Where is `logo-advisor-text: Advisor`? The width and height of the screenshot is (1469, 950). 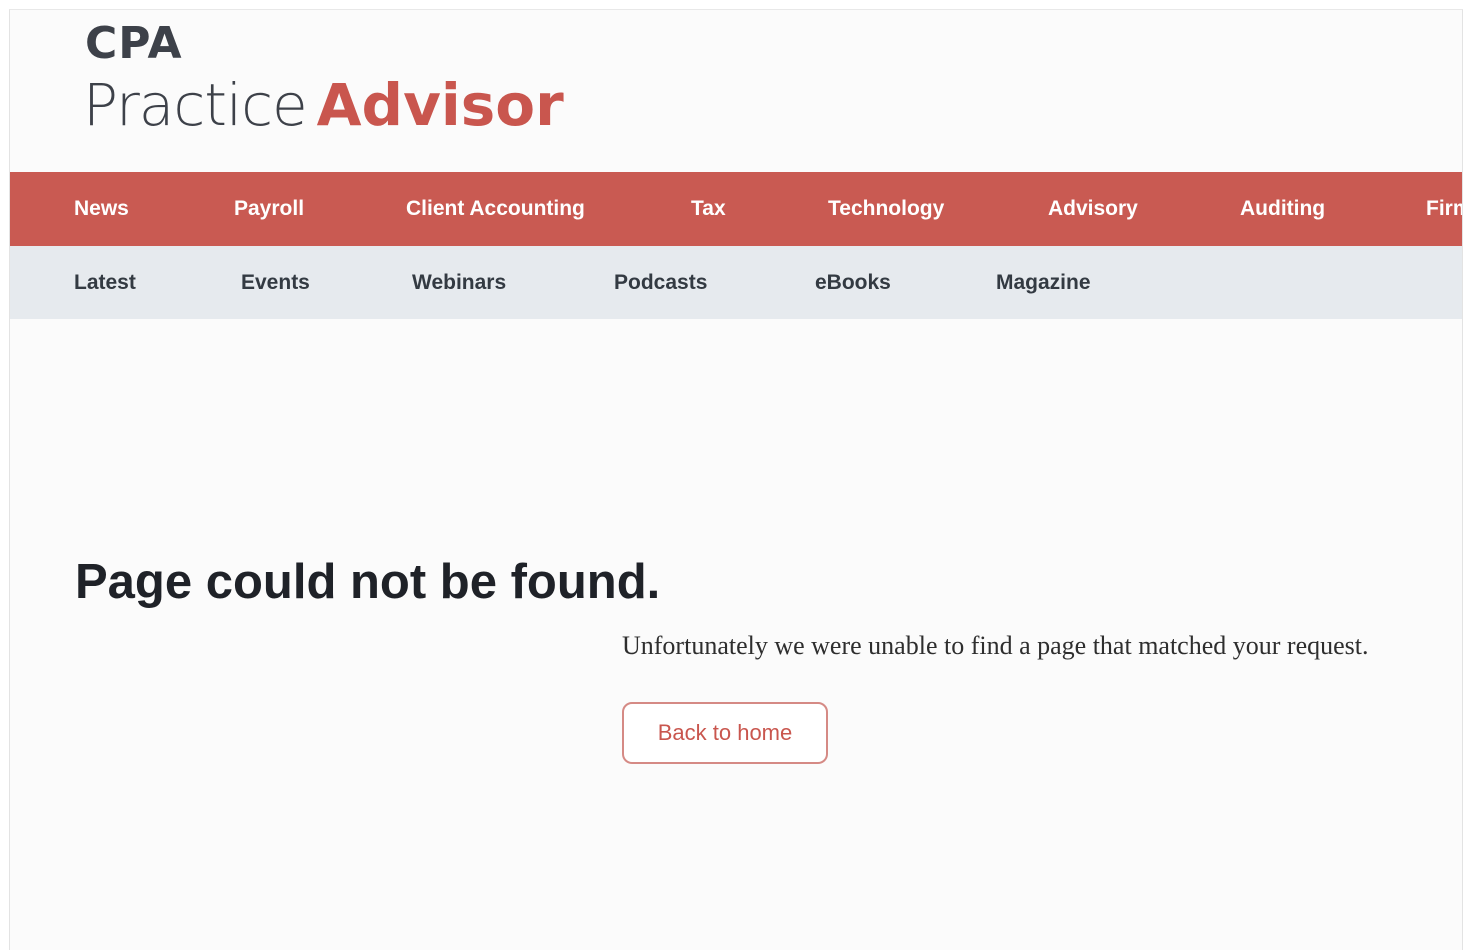
logo-advisor-text: Advisor is located at coordinates (440, 105).